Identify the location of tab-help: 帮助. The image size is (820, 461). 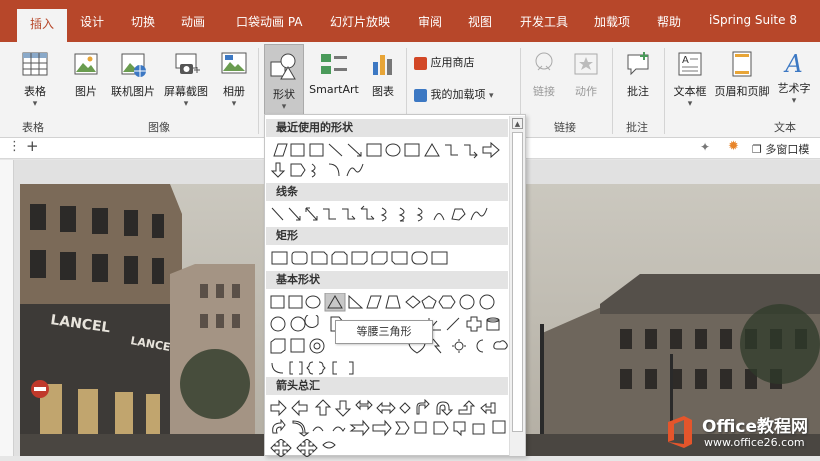
(669, 21).